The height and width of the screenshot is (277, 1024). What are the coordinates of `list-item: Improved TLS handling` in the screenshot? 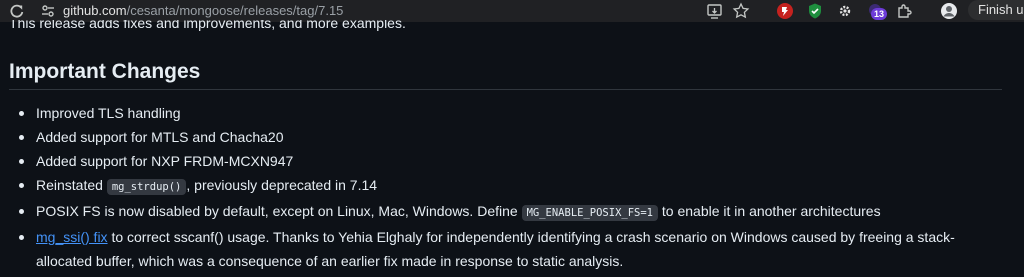 It's located at (509, 113).